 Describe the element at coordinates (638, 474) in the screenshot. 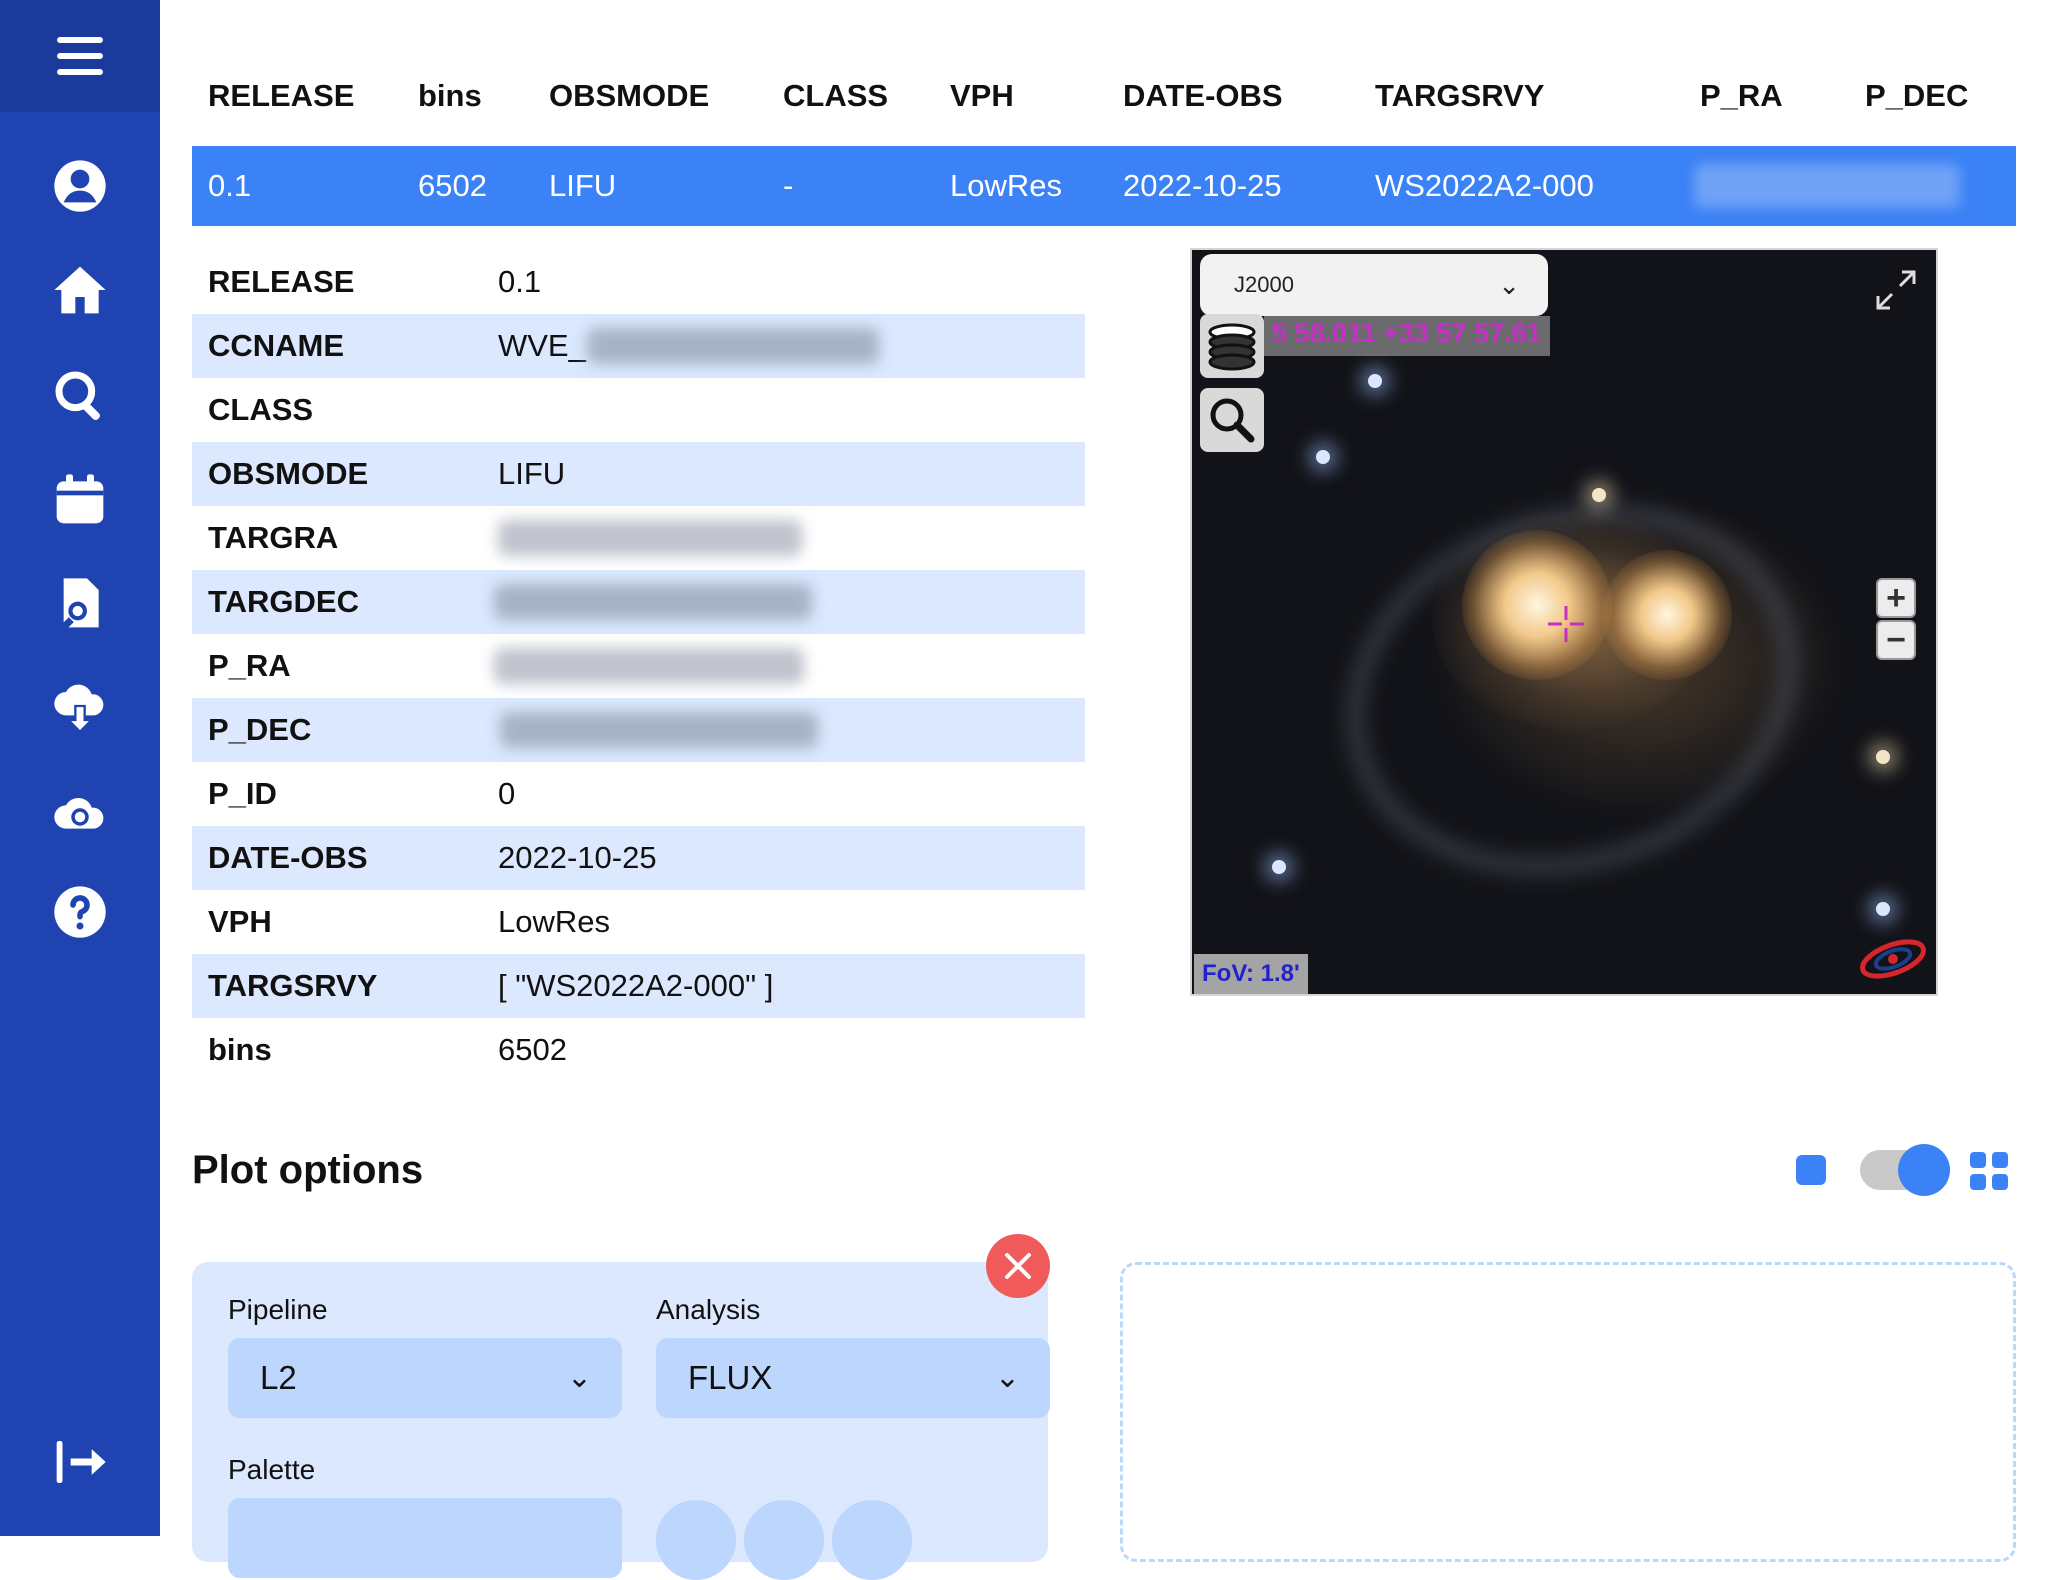

I see `details-row: OBSMODE LIFU` at that location.